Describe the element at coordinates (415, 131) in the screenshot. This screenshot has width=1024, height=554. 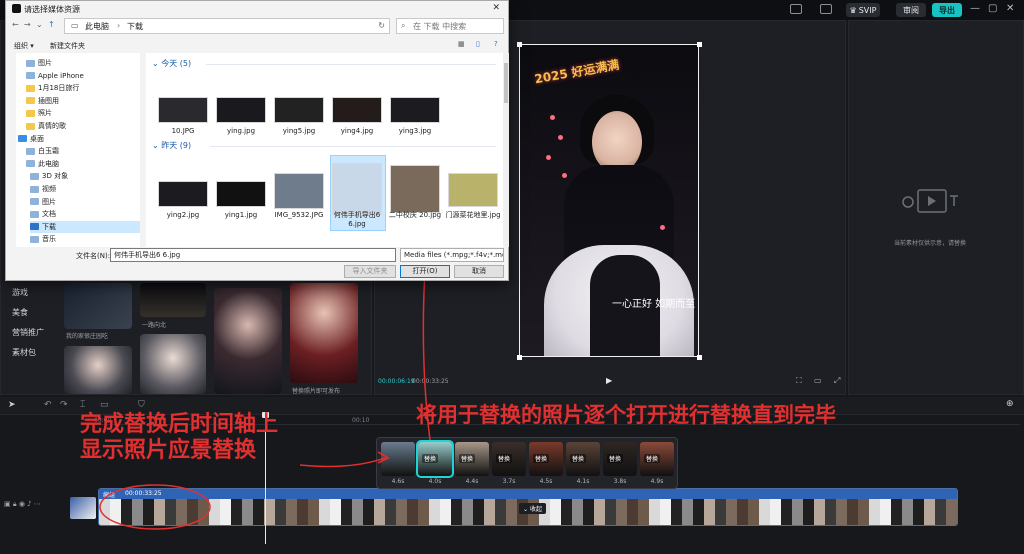
I see `file-name: ying3.jpg` at that location.